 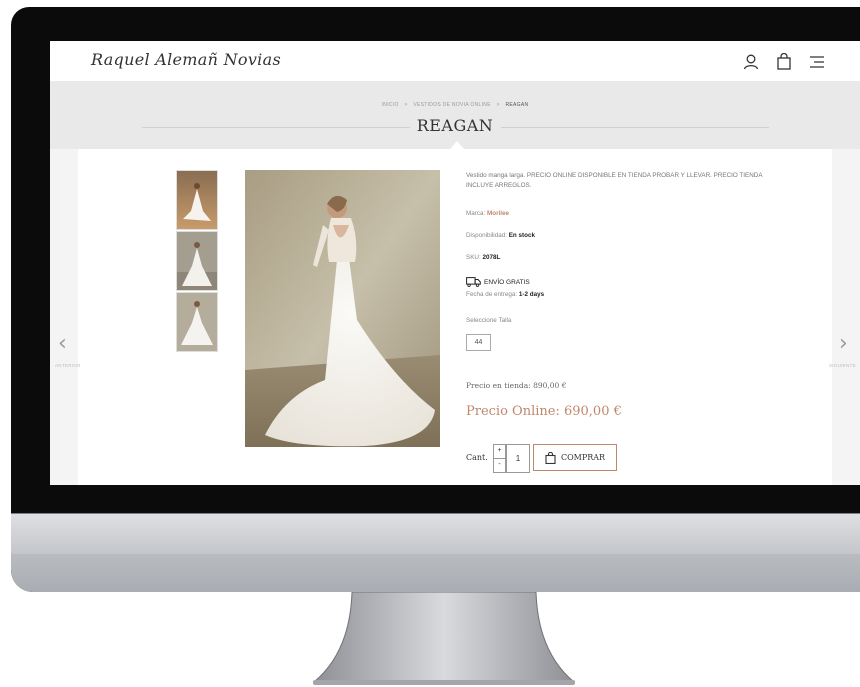 I want to click on chevron-left-icon: ‹, so click(x=62, y=343).